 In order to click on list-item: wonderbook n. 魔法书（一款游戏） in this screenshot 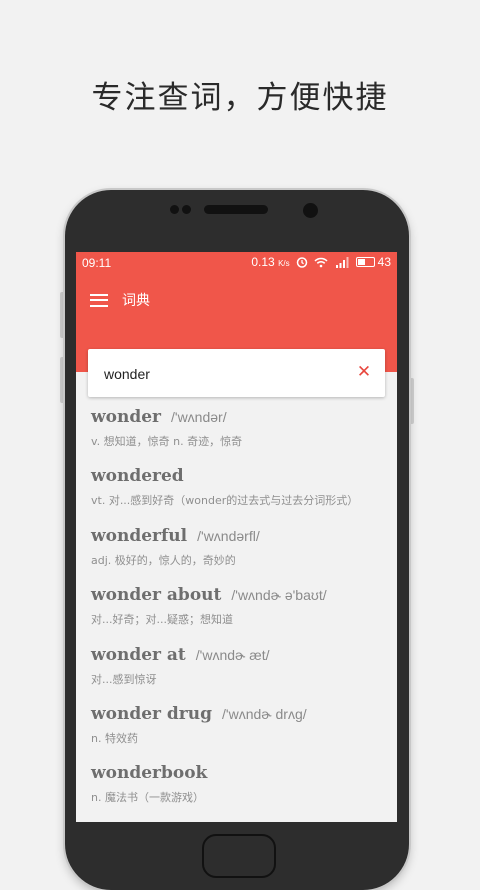, I will do `click(236, 785)`.